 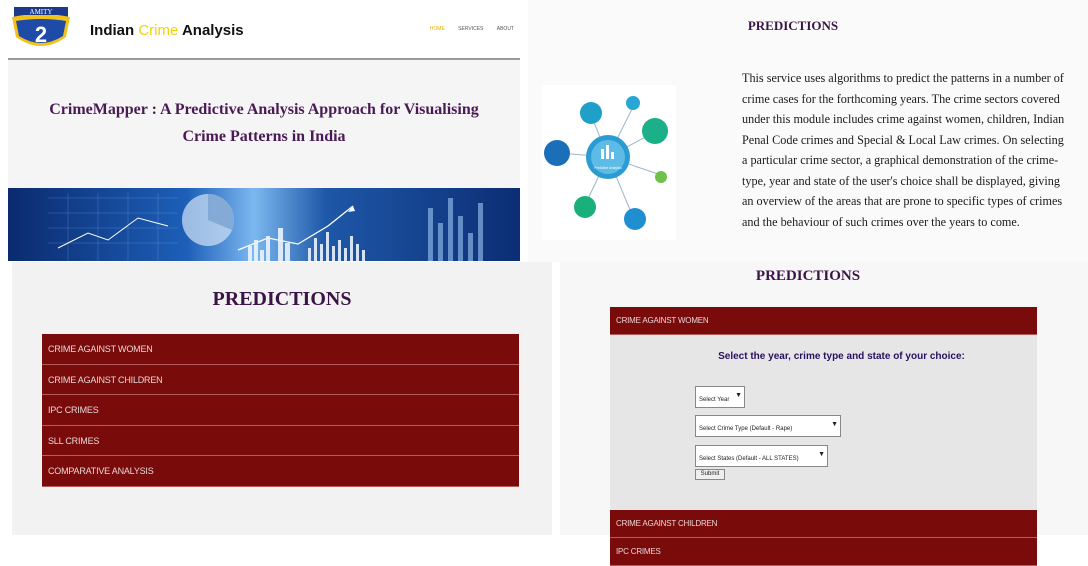 What do you see at coordinates (714, 400) in the screenshot?
I see `year-select-value: Select Year` at bounding box center [714, 400].